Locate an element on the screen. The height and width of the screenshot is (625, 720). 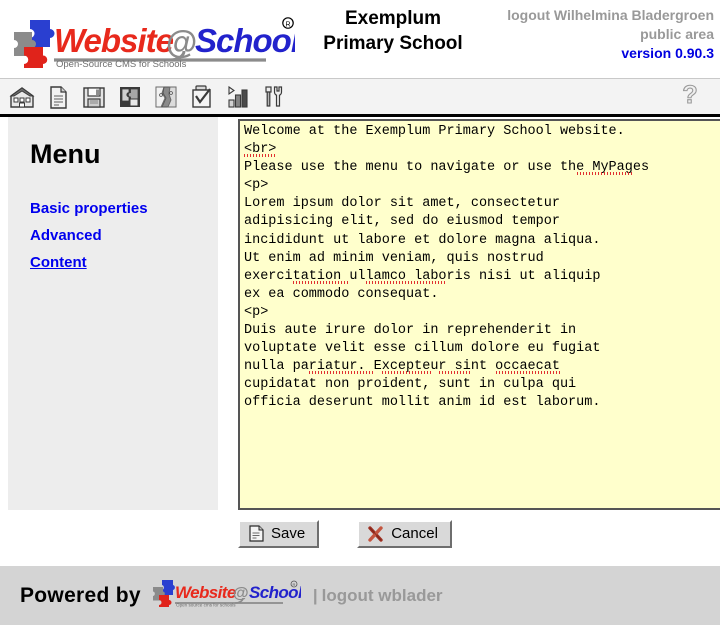
cancel-button: Cancel is located at coordinates (404, 534).